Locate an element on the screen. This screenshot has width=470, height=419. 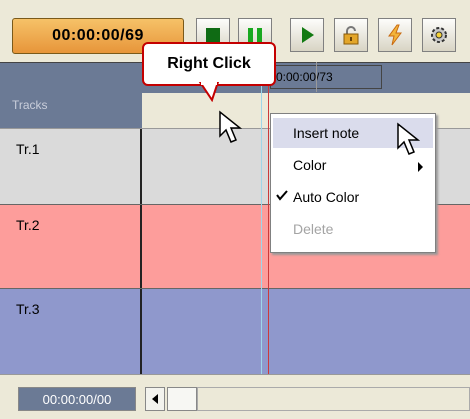
scrollbar-thumb is located at coordinates (182, 399).